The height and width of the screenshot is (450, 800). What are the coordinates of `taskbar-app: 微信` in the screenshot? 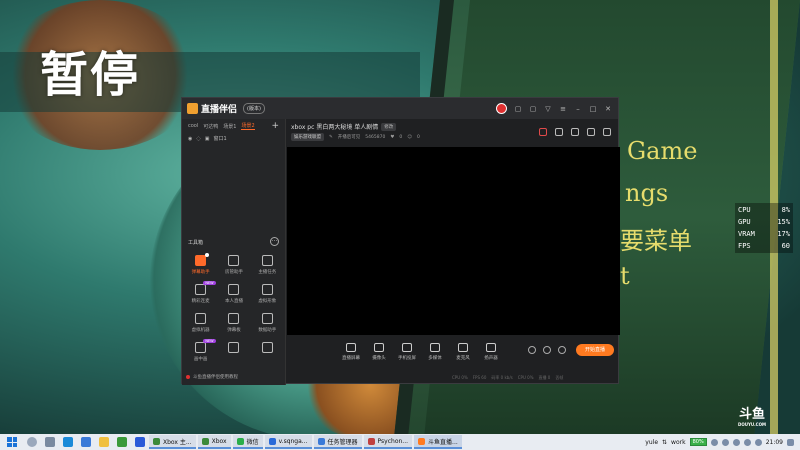 It's located at (247, 442).